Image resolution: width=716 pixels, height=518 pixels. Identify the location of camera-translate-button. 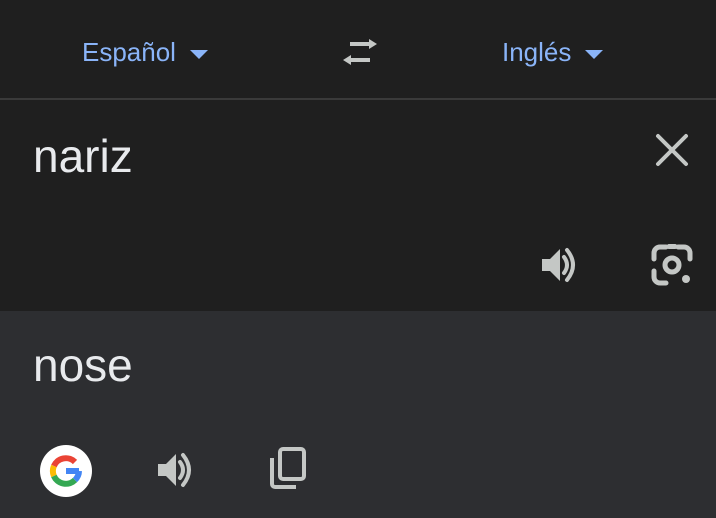
(672, 265).